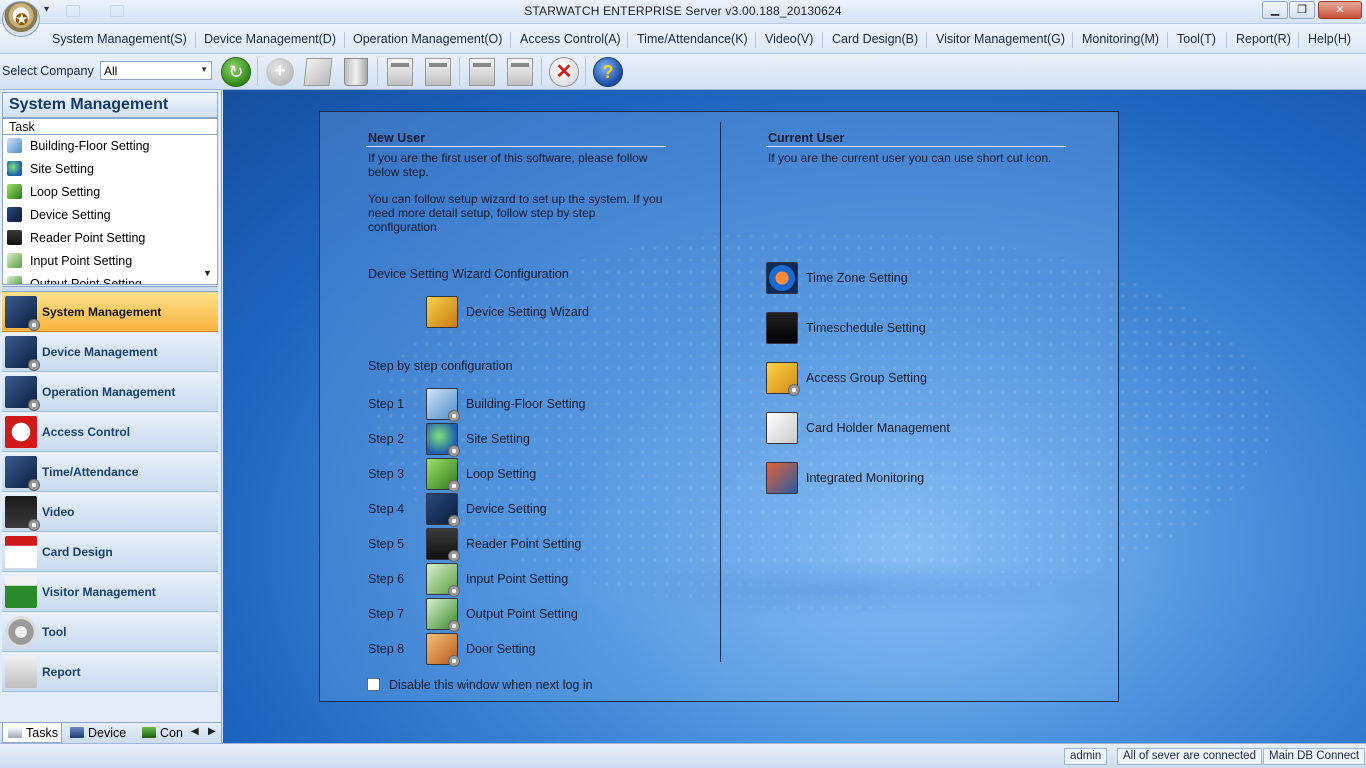 This screenshot has width=1366, height=768. Describe the element at coordinates (443, 580) in the screenshot. I see `input-point-icon` at that location.